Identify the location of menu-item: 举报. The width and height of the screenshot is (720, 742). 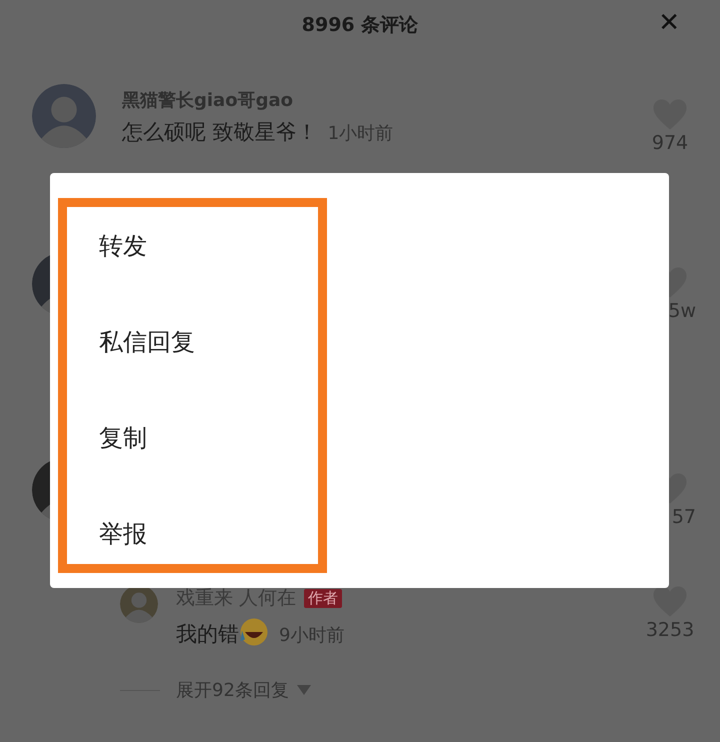
(180, 534).